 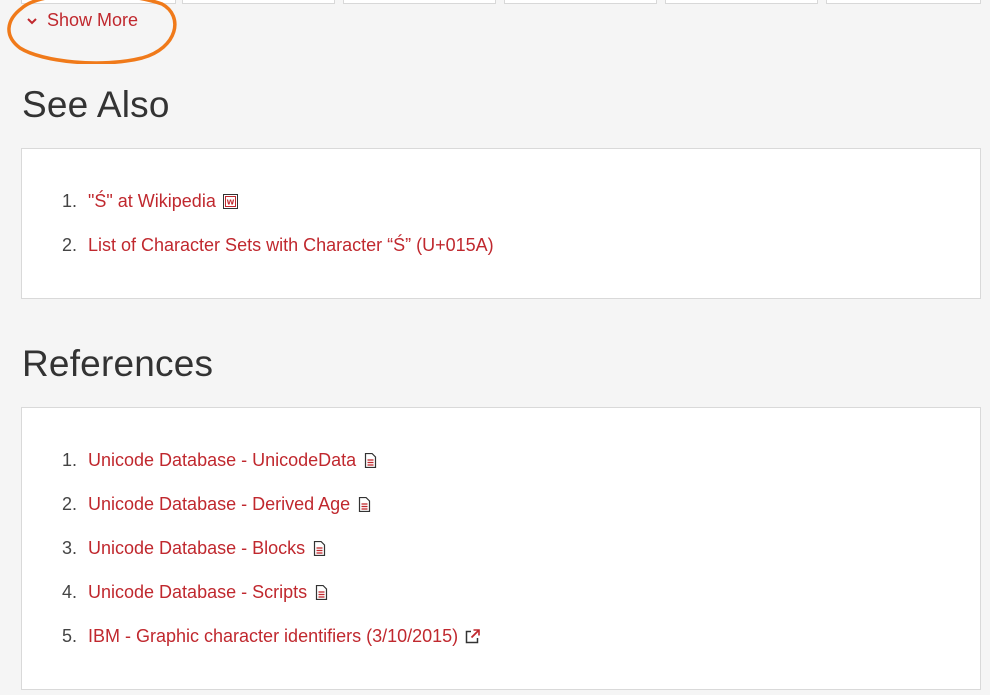 I want to click on list-number: 5., so click(x=70, y=636).